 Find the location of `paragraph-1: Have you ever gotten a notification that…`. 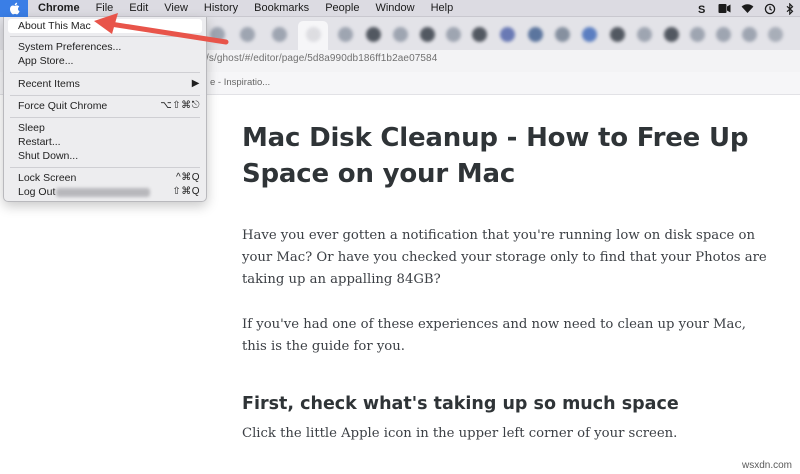

paragraph-1: Have you ever gotten a notification that… is located at coordinates (504, 257).